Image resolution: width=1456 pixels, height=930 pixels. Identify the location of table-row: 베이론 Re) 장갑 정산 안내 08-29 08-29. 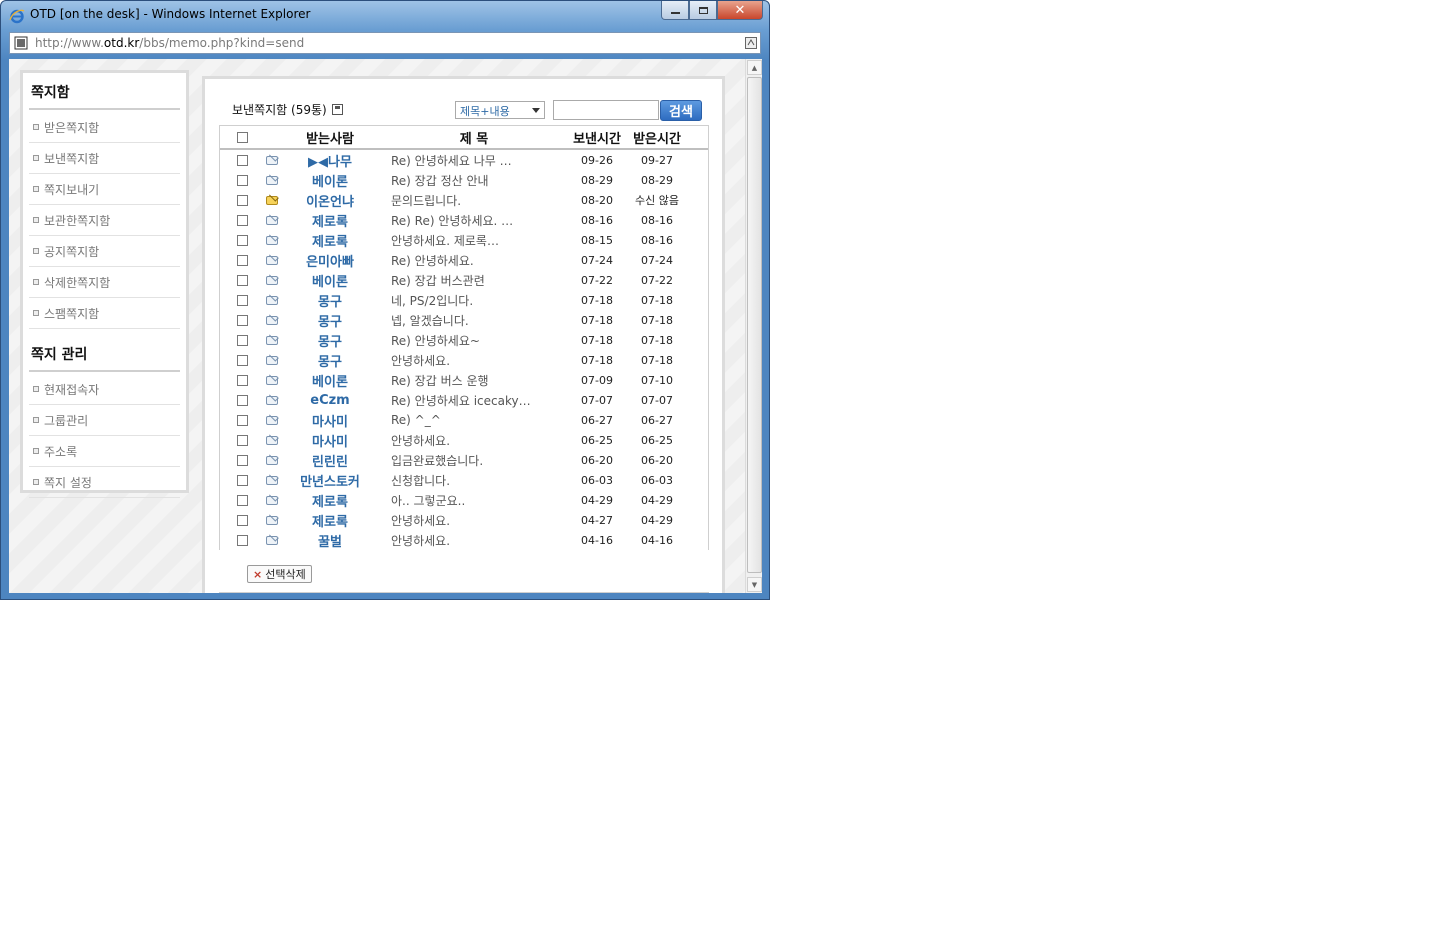
(464, 180).